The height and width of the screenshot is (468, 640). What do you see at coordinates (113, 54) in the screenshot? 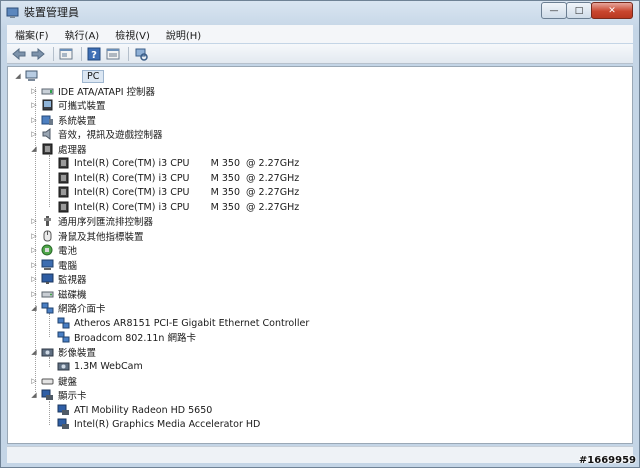
I see `view-icon` at bounding box center [113, 54].